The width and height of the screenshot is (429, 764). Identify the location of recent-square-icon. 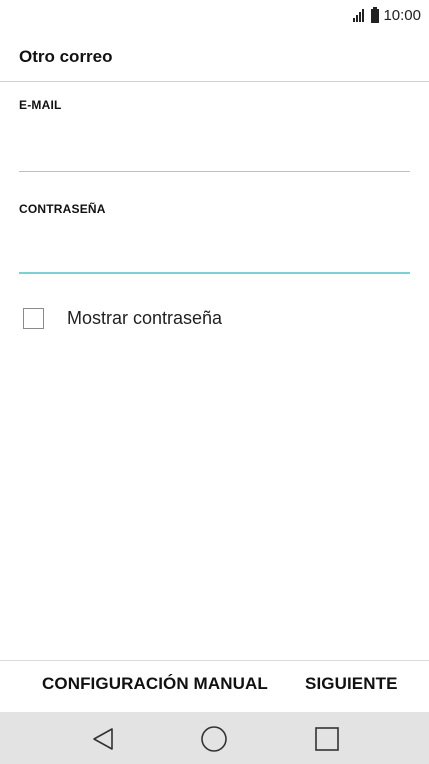
(327, 739).